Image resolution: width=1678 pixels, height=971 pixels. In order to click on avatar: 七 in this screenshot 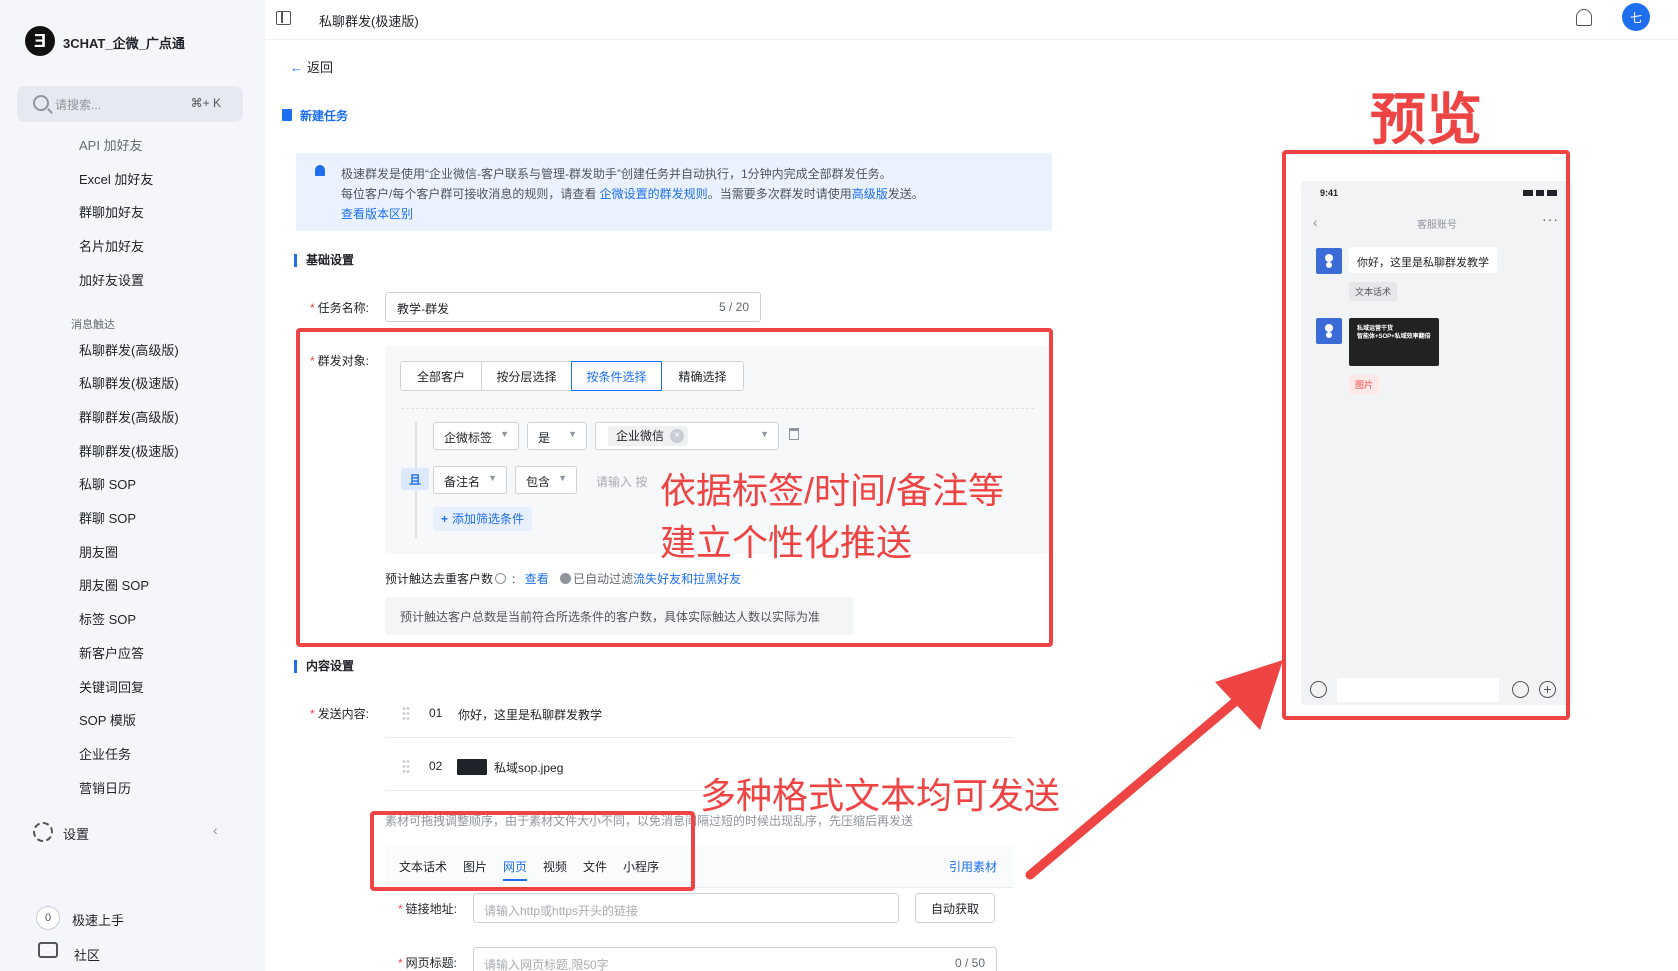, I will do `click(1636, 17)`.